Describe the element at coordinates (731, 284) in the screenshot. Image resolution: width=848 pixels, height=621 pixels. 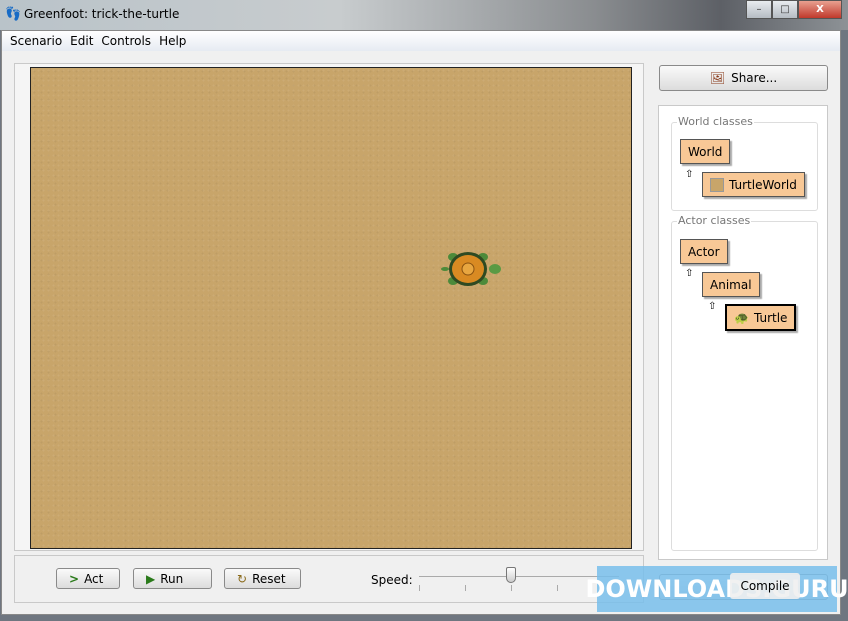
I see `class-animal: Animal` at that location.